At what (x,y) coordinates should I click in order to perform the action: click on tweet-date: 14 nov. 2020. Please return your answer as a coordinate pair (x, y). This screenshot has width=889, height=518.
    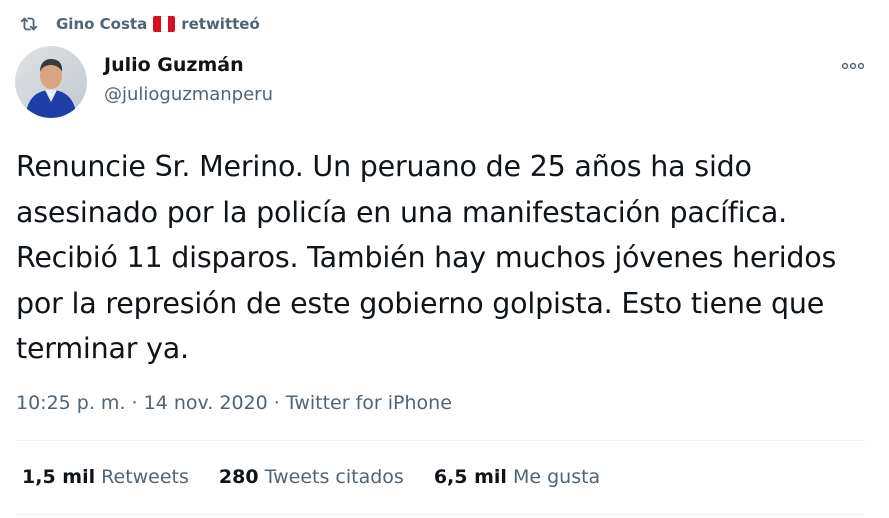
    Looking at the image, I should click on (206, 403).